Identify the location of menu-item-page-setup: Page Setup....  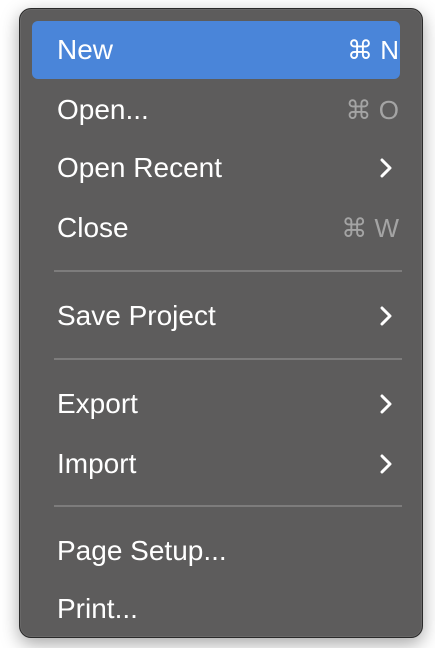
(216, 551).